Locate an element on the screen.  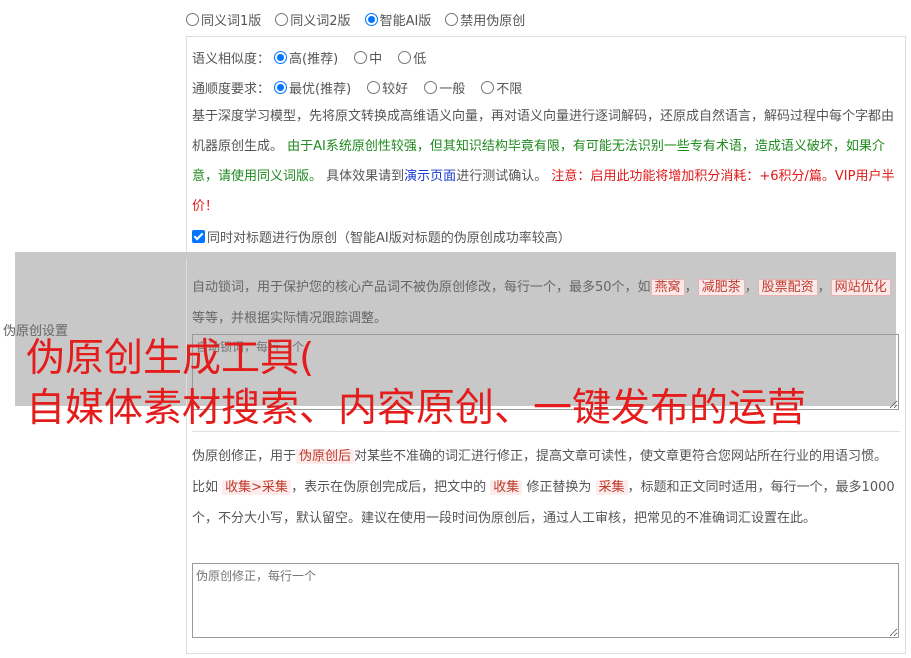
correction-textarea is located at coordinates (545, 600).